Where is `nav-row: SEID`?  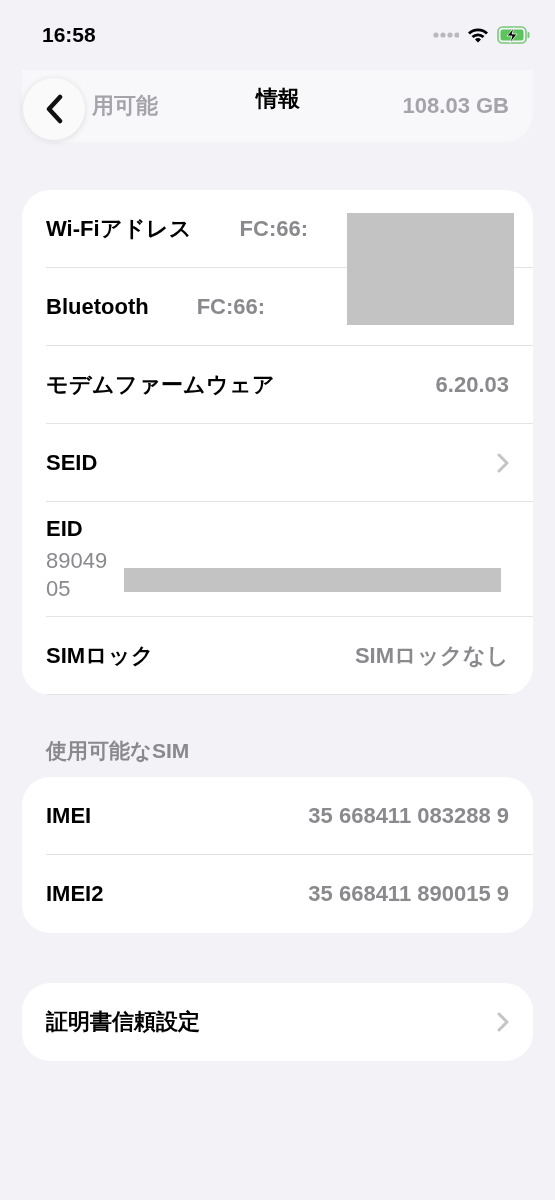
nav-row: SEID is located at coordinates (289, 463).